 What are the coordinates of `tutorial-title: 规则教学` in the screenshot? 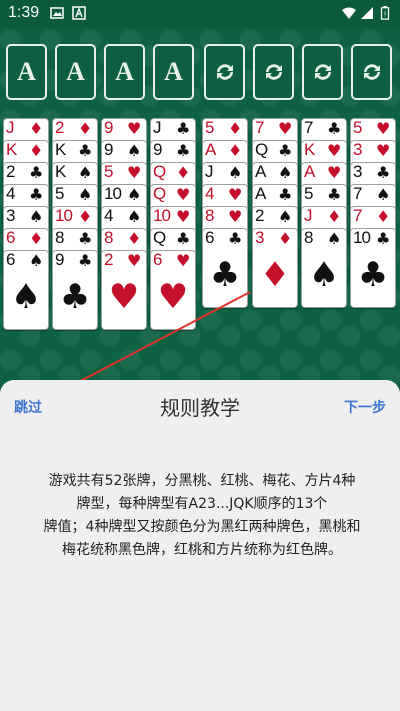 It's located at (200, 408).